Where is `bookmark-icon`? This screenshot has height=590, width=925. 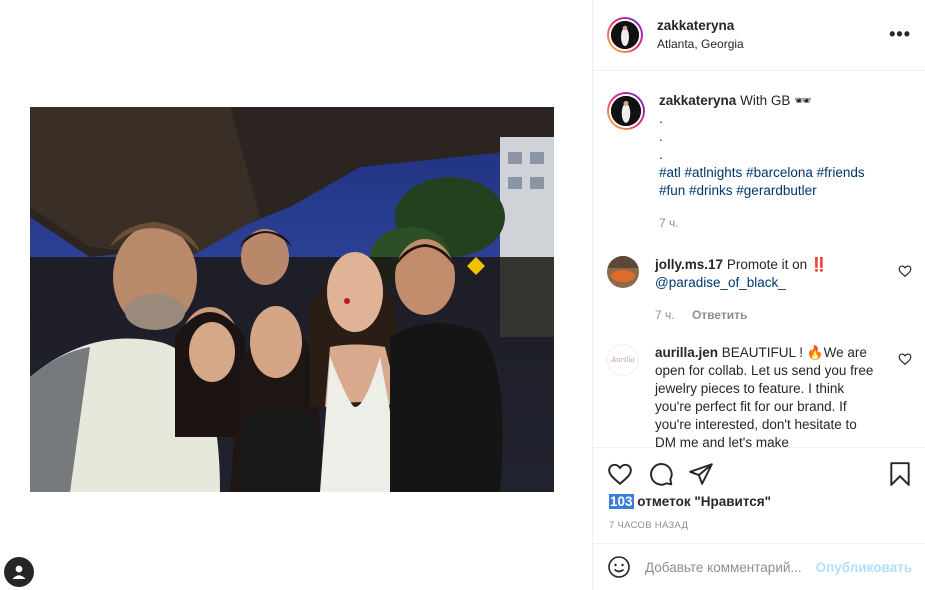
bookmark-icon is located at coordinates (900, 474).